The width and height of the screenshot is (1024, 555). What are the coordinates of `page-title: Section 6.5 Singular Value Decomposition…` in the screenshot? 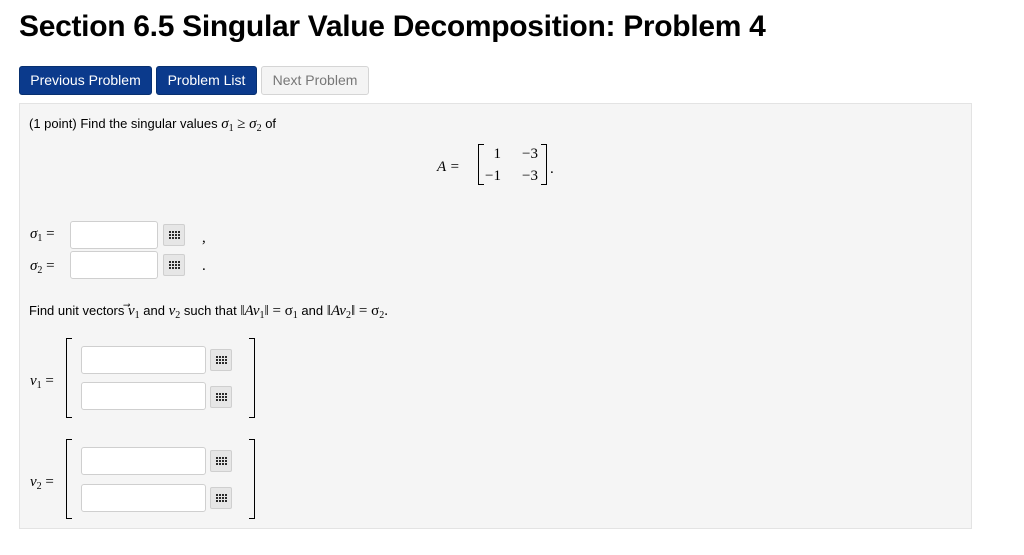 It's located at (392, 26).